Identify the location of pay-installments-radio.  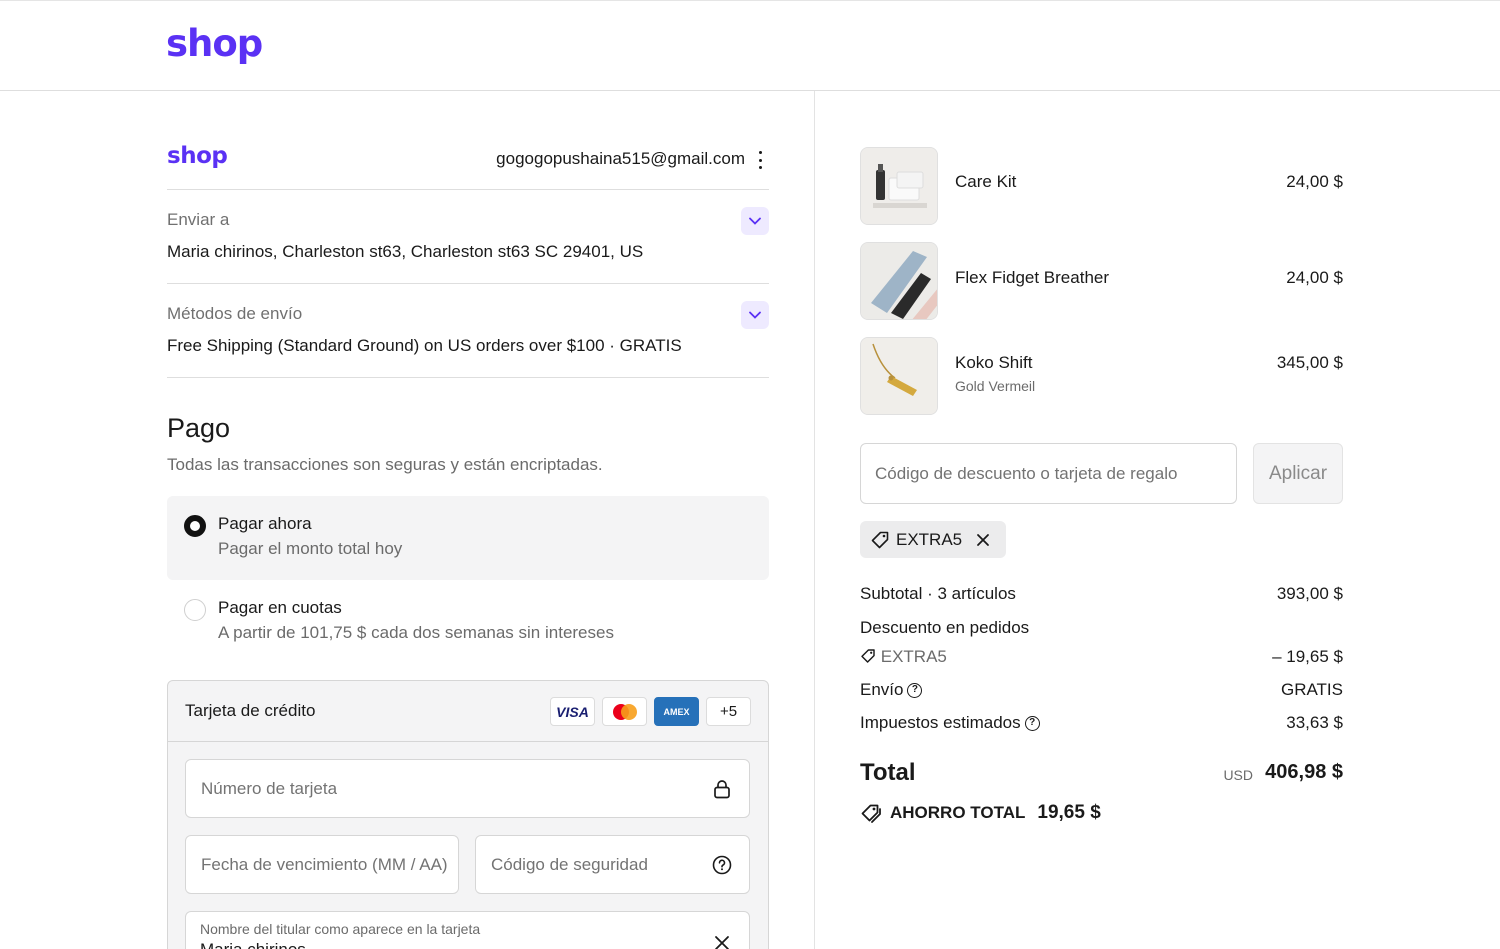
(195, 610).